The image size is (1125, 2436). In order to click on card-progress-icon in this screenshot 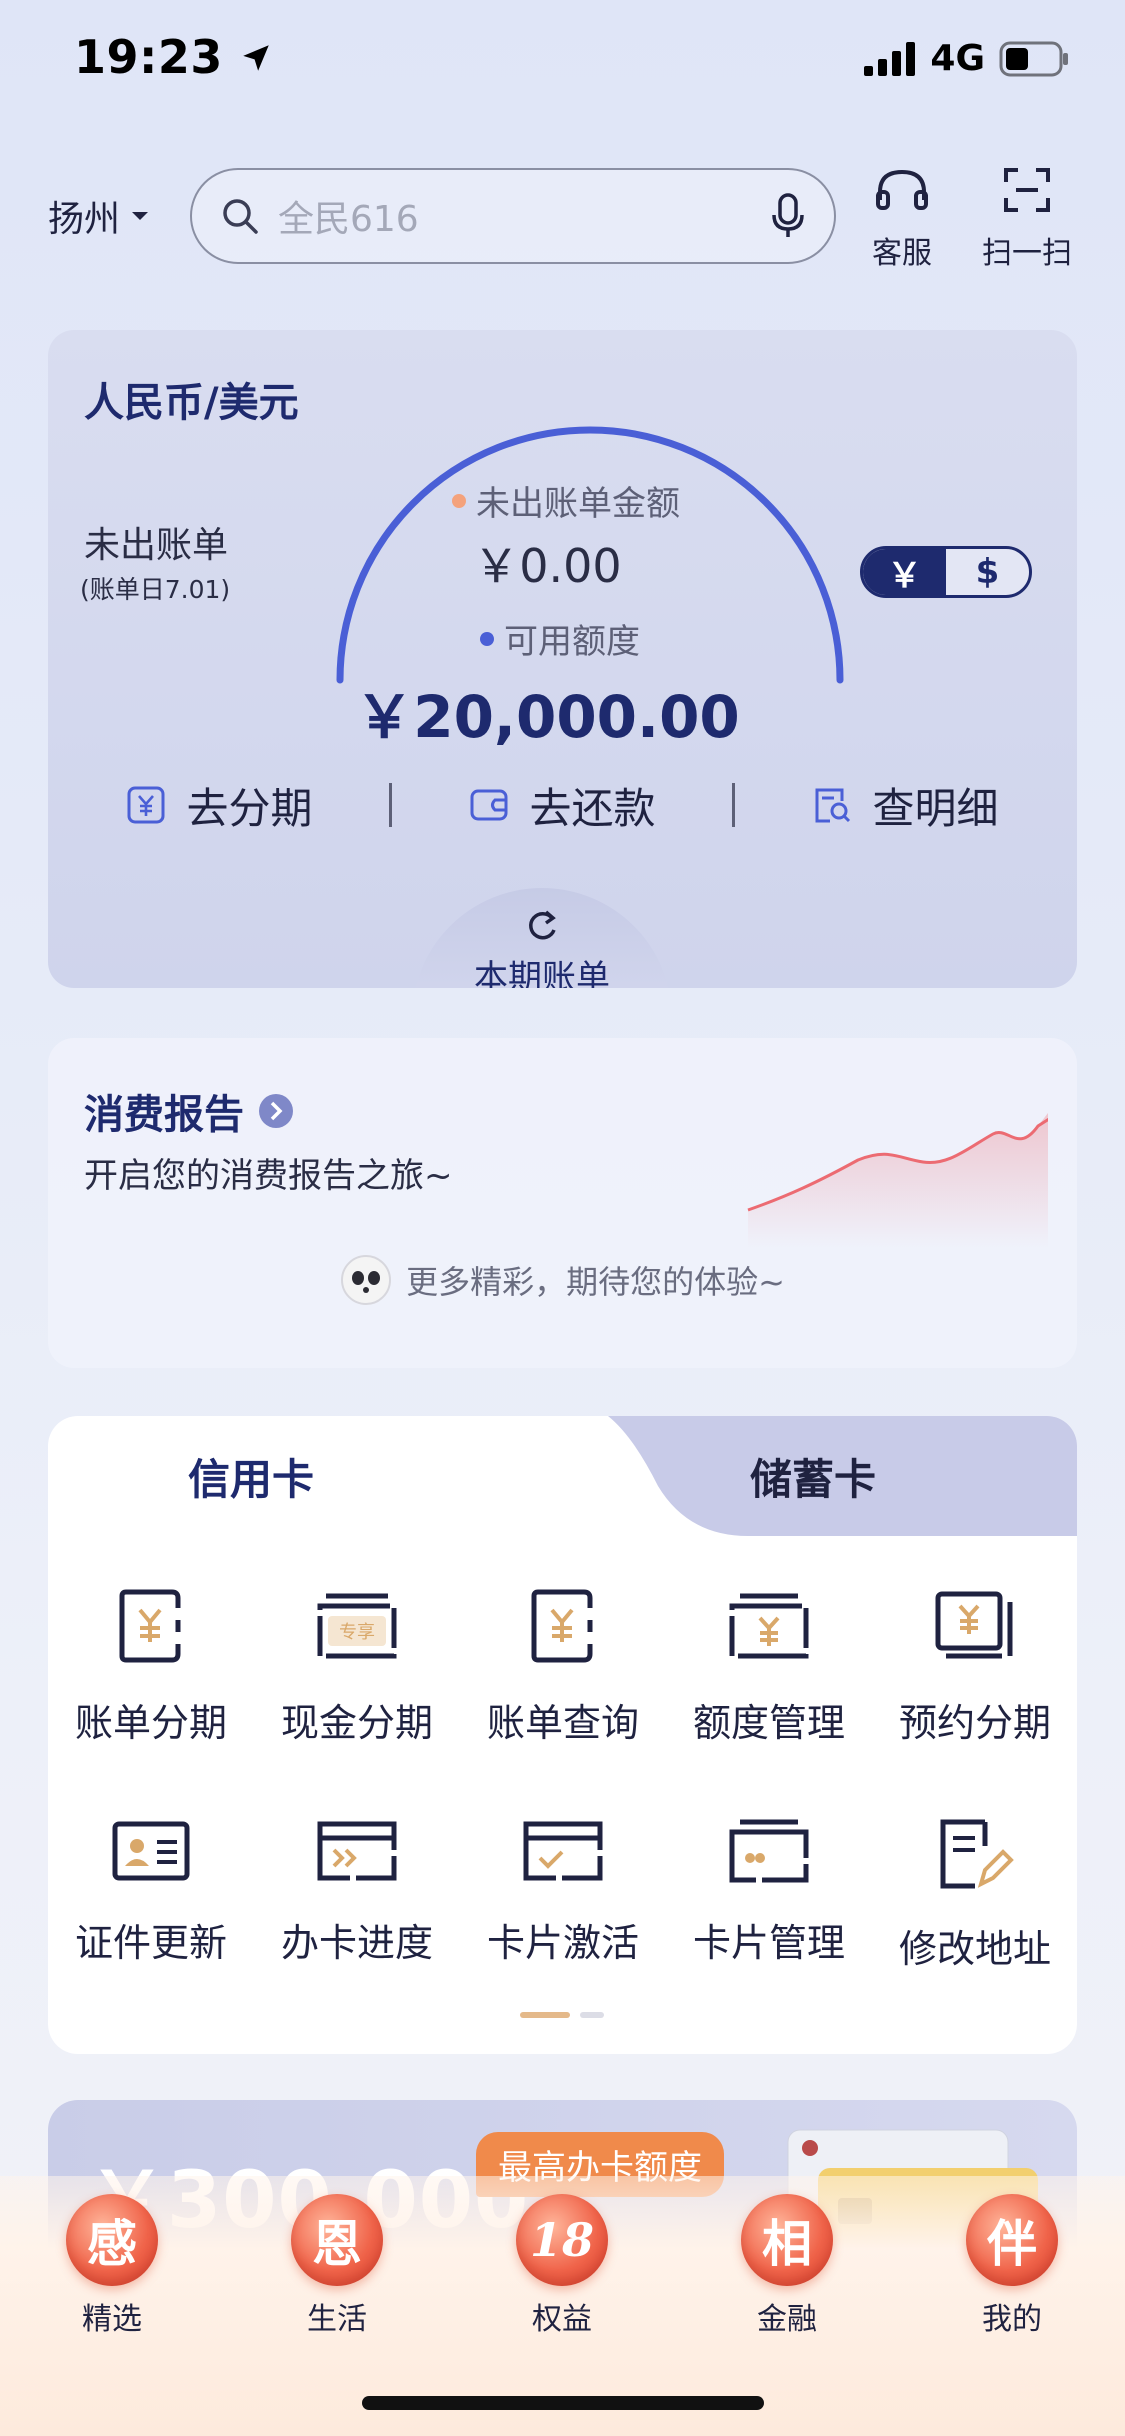, I will do `click(357, 1851)`.